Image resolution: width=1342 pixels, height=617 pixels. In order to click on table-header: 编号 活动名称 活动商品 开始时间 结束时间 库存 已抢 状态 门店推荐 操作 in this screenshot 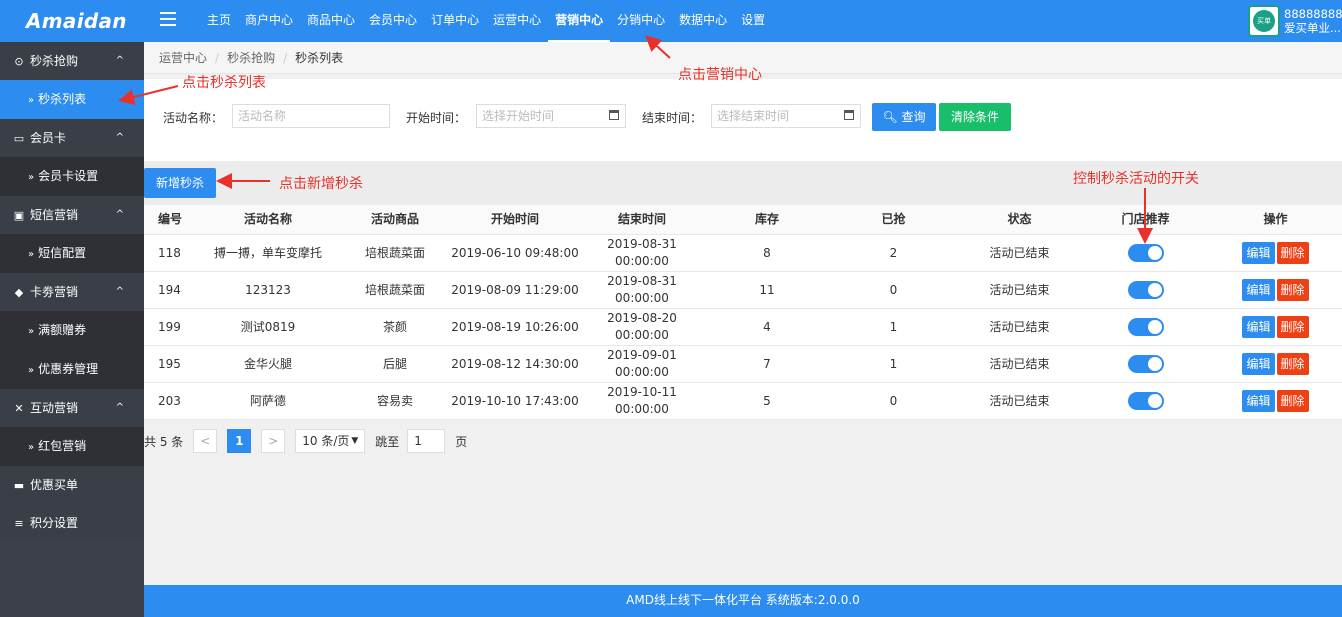, I will do `click(743, 220)`.